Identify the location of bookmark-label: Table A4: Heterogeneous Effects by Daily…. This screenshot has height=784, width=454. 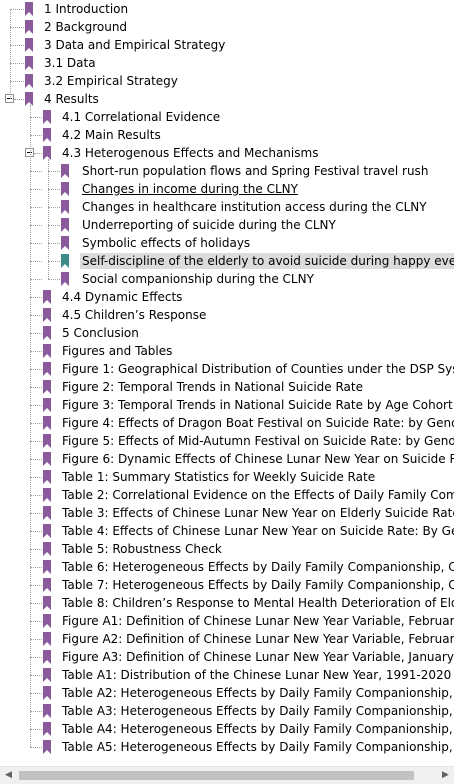
(257, 729).